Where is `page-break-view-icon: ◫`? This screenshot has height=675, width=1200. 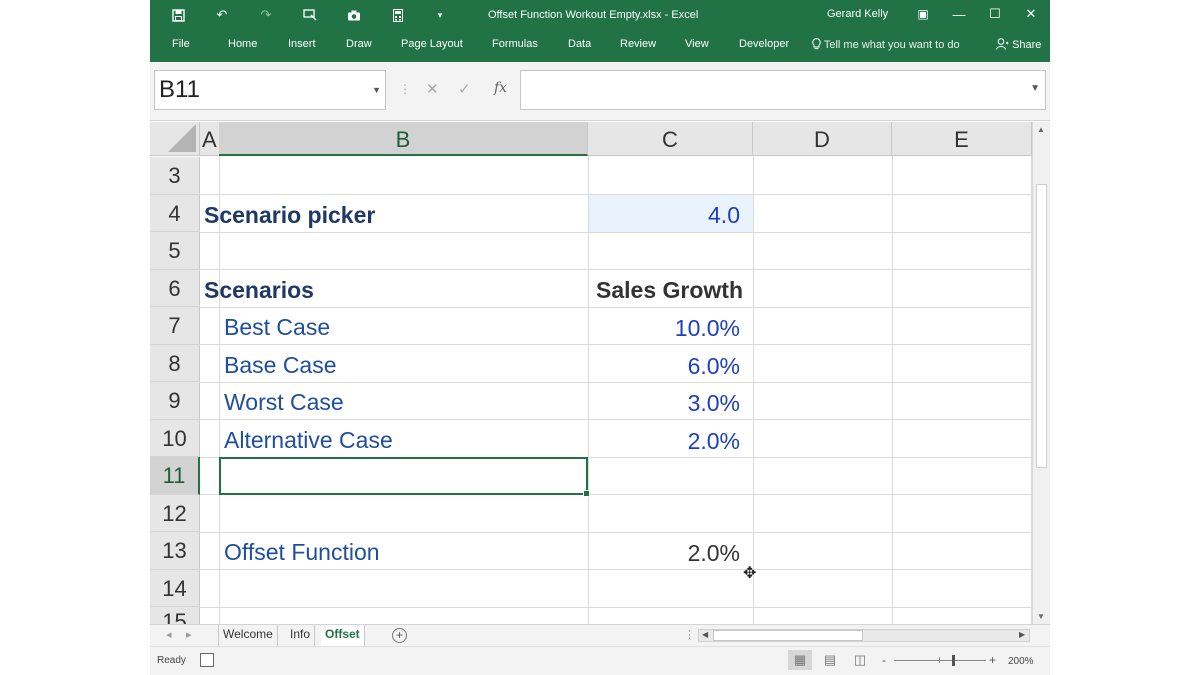
page-break-view-icon: ◫ is located at coordinates (860, 660).